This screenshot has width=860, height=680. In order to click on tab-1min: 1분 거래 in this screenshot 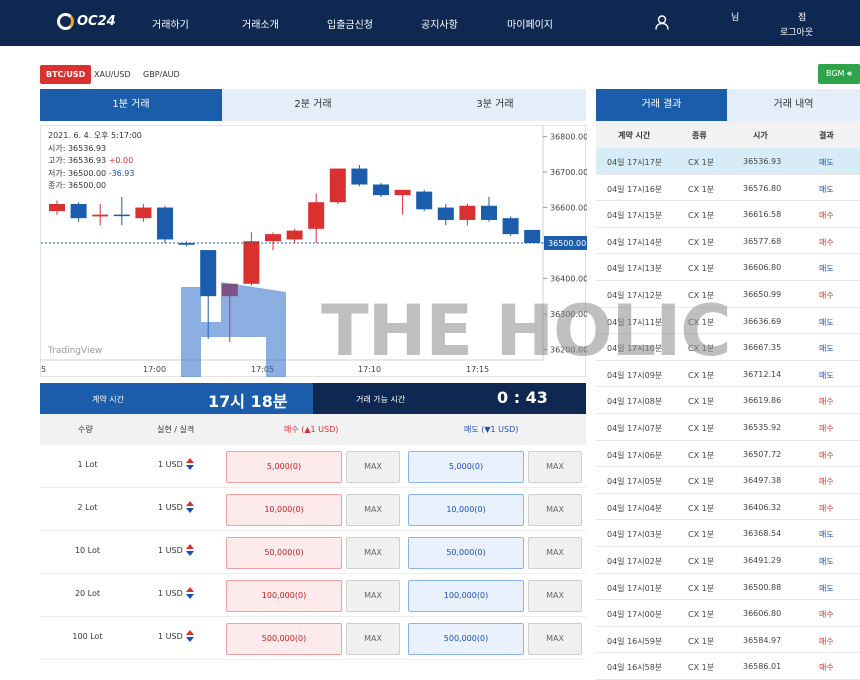, I will do `click(131, 105)`.